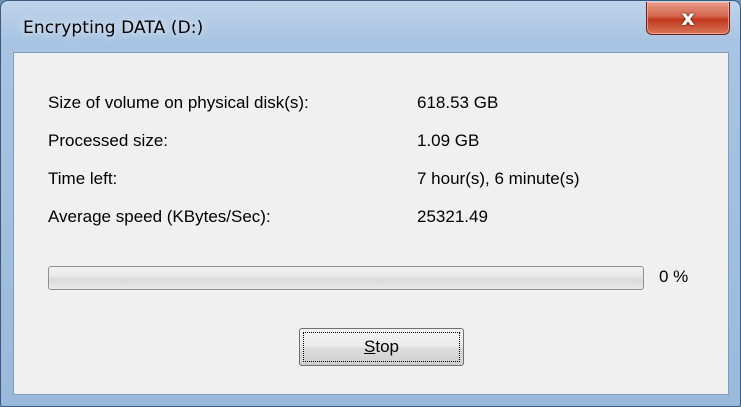  Describe the element at coordinates (452, 216) in the screenshot. I see `average-speed-value: 25321.49` at that location.